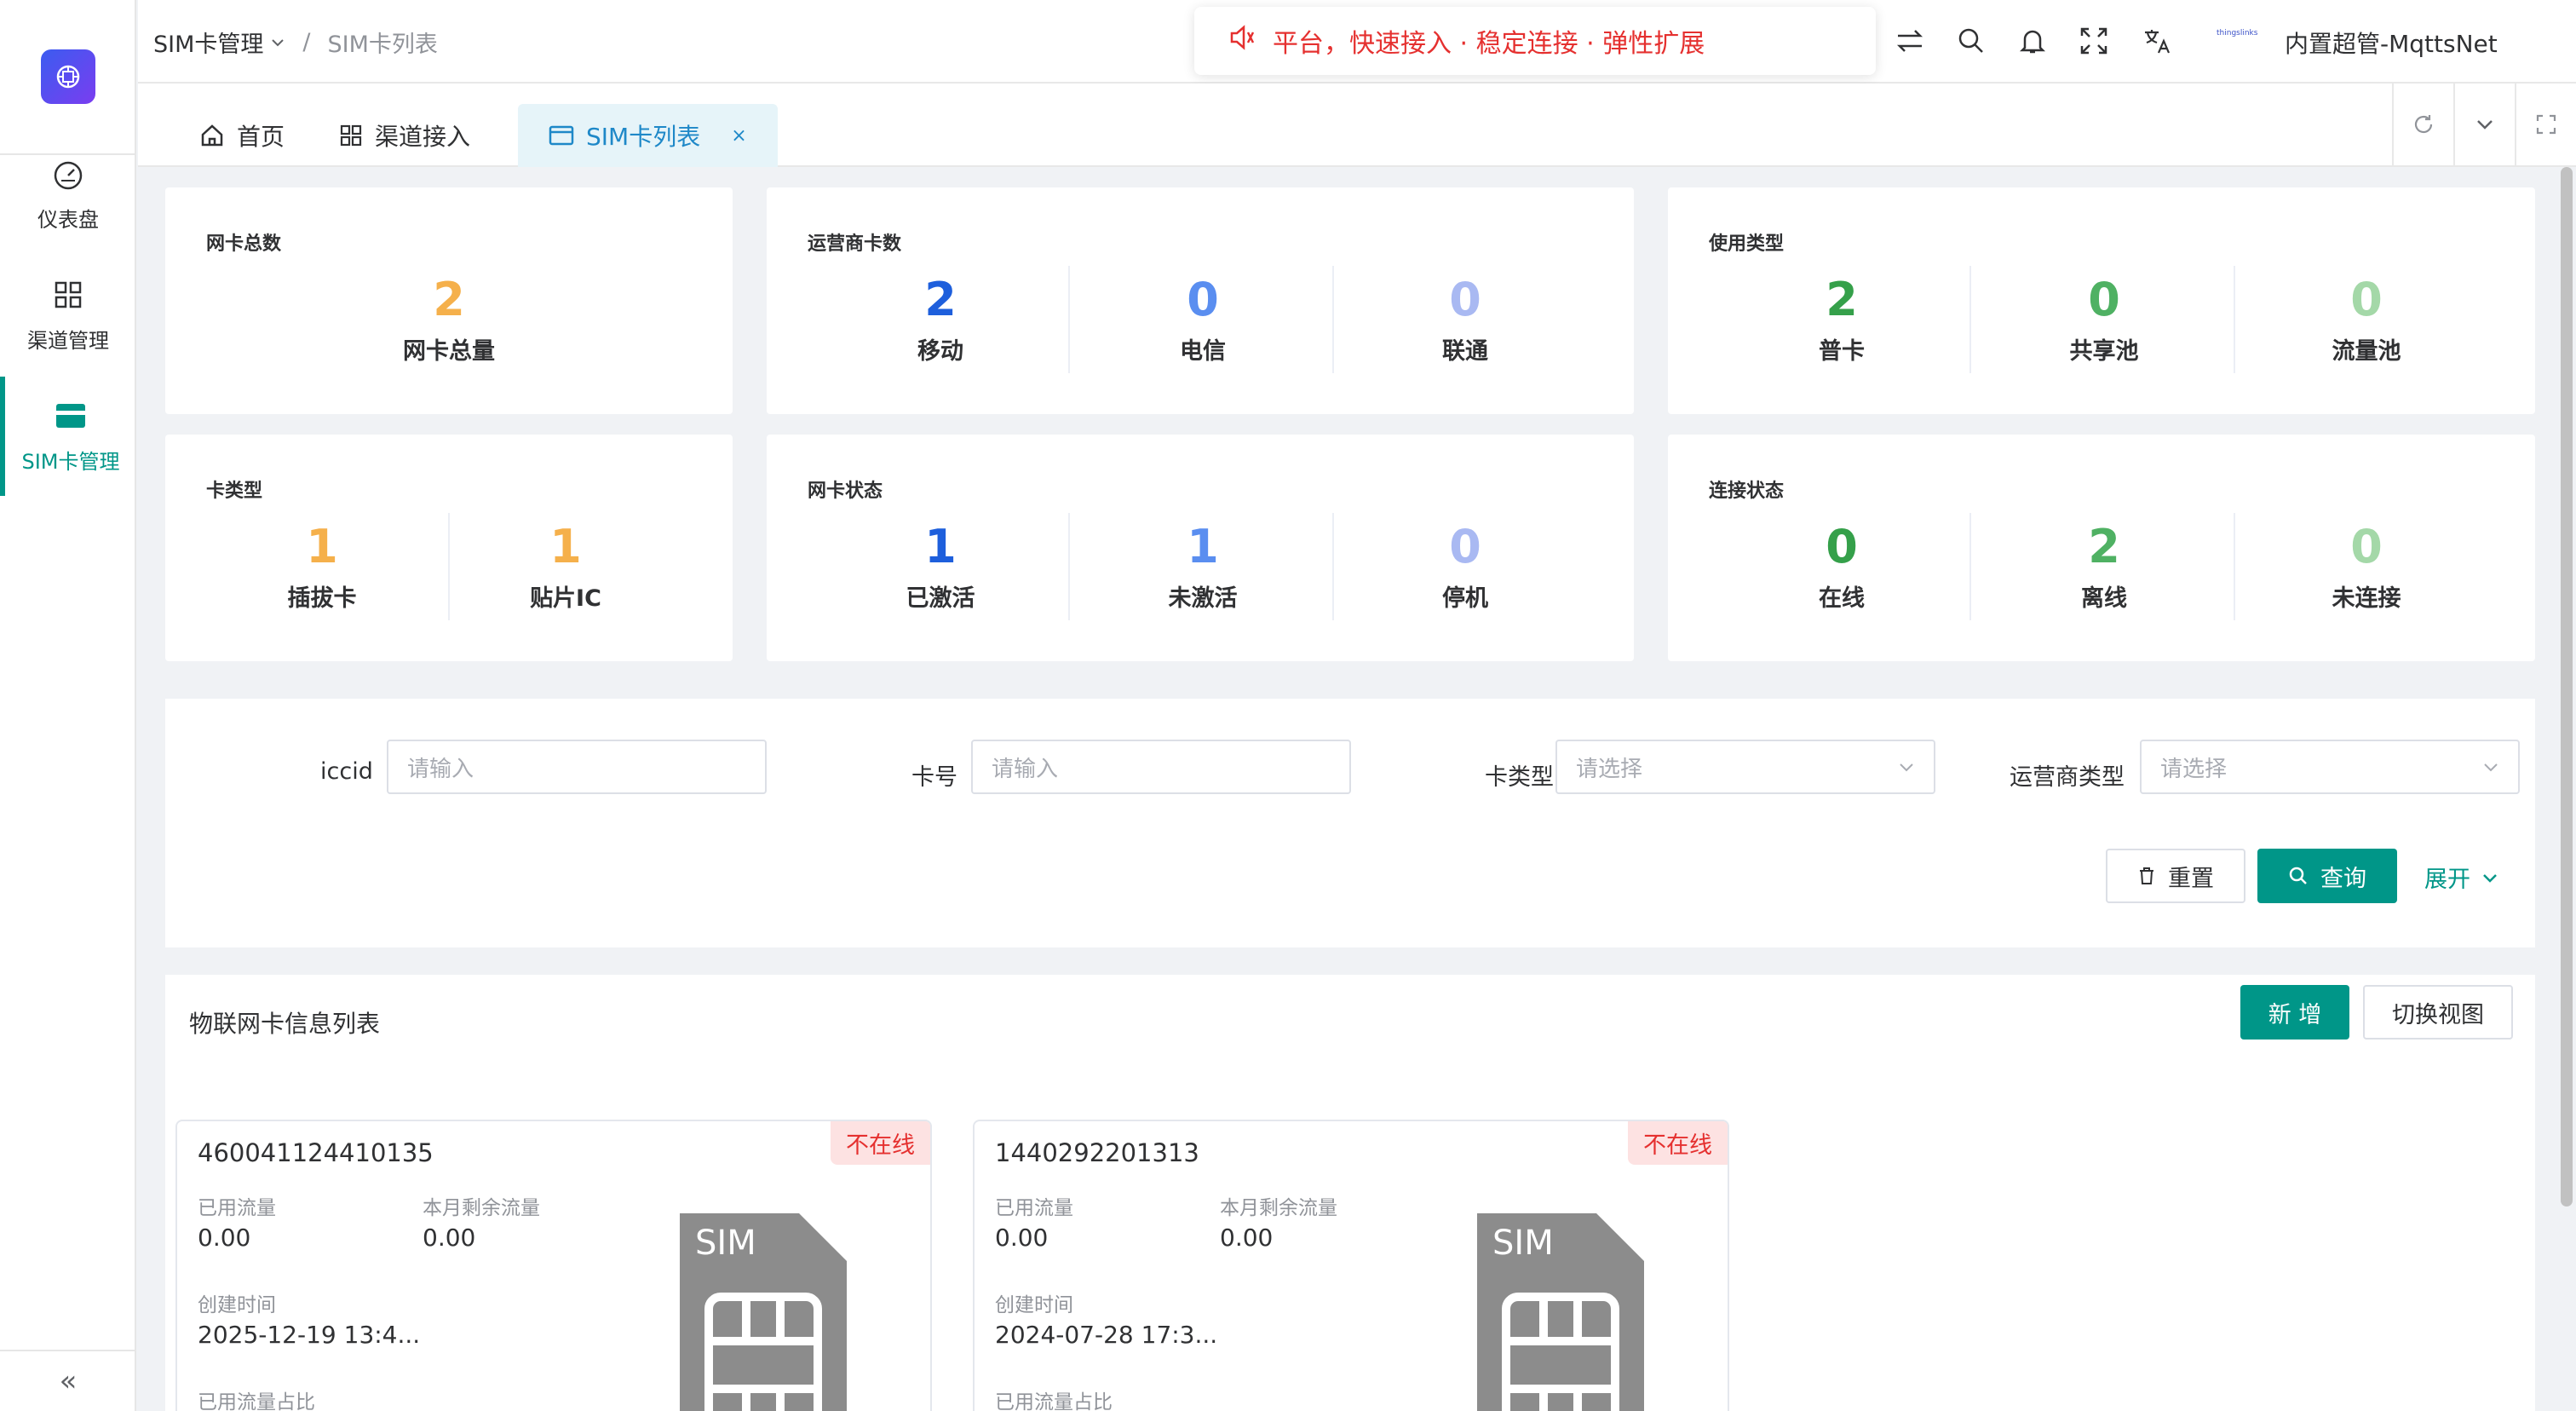  What do you see at coordinates (68, 76) in the screenshot?
I see `app-logo` at bounding box center [68, 76].